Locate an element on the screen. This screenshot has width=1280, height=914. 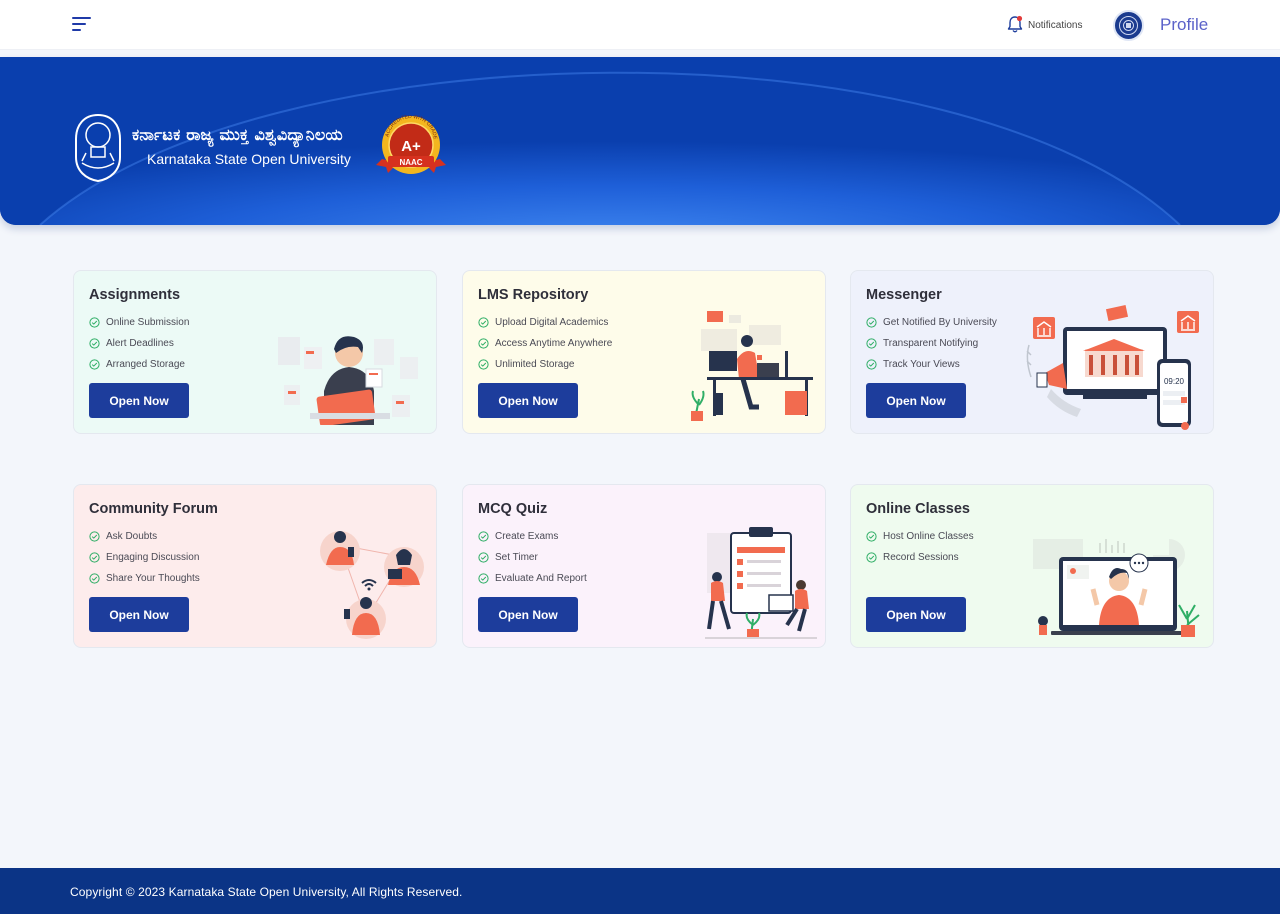
feature-item: Set Timer is located at coordinates (532, 557).